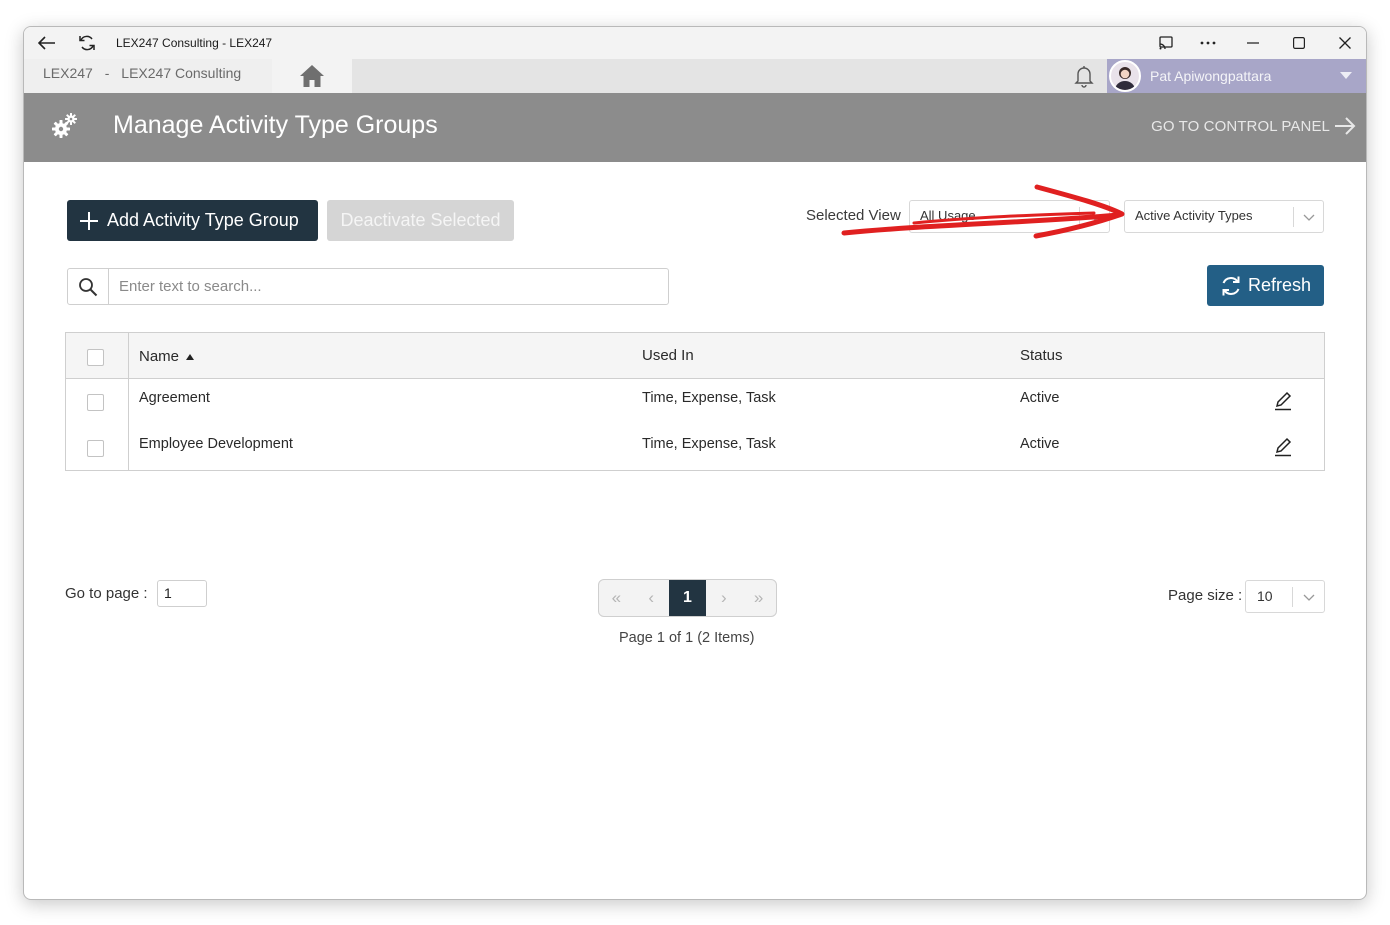 Image resolution: width=1390 pixels, height=925 pixels. What do you see at coordinates (1299, 43) in the screenshot?
I see `maximize-icon` at bounding box center [1299, 43].